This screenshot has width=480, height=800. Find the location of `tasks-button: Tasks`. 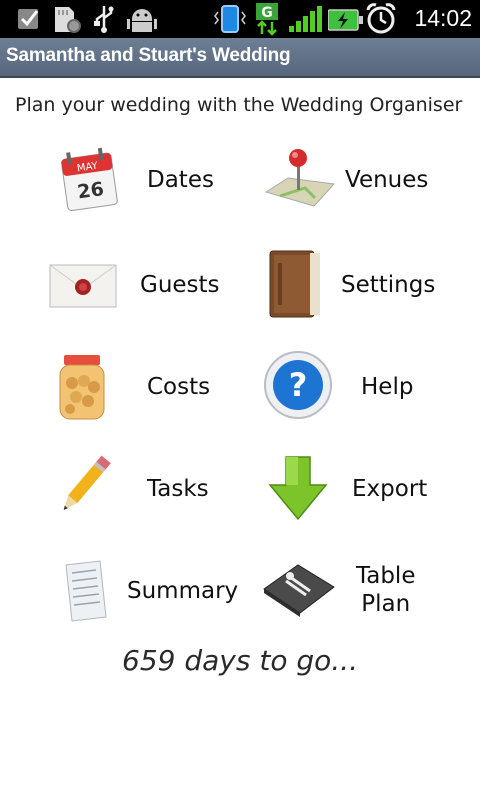

tasks-button: Tasks is located at coordinates (140, 489).